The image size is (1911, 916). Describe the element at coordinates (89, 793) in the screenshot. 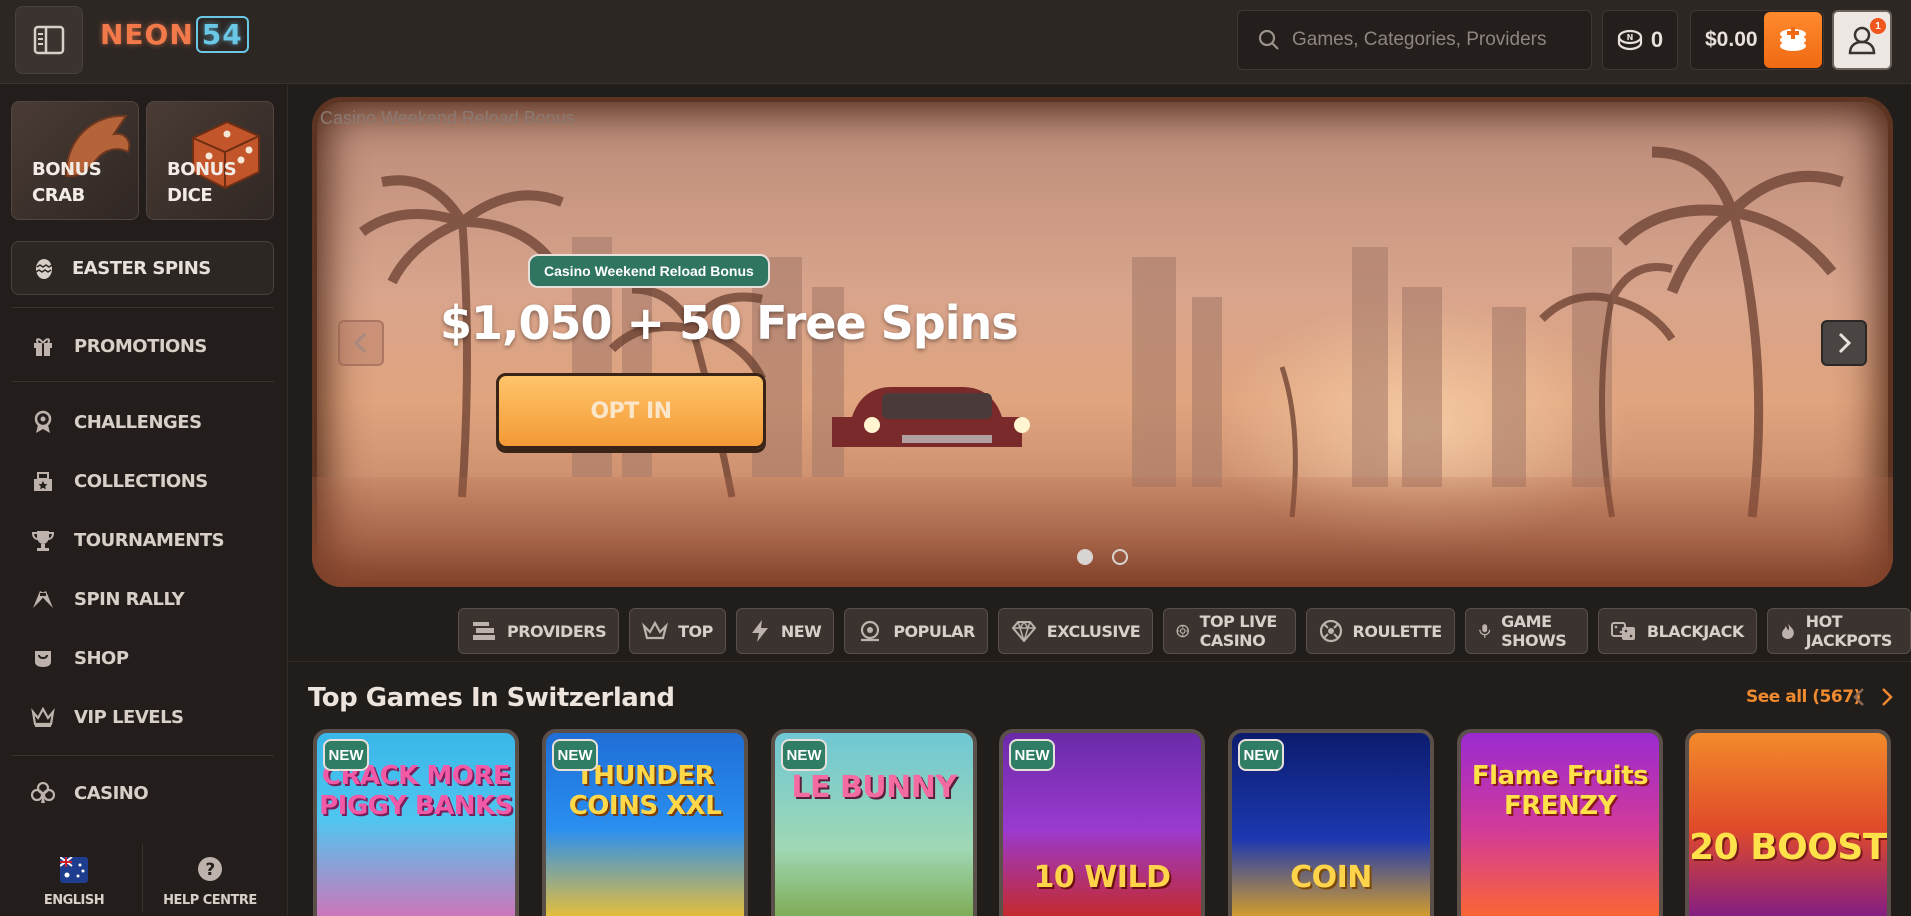

I see `sidebar-item-casino: CASINO` at that location.